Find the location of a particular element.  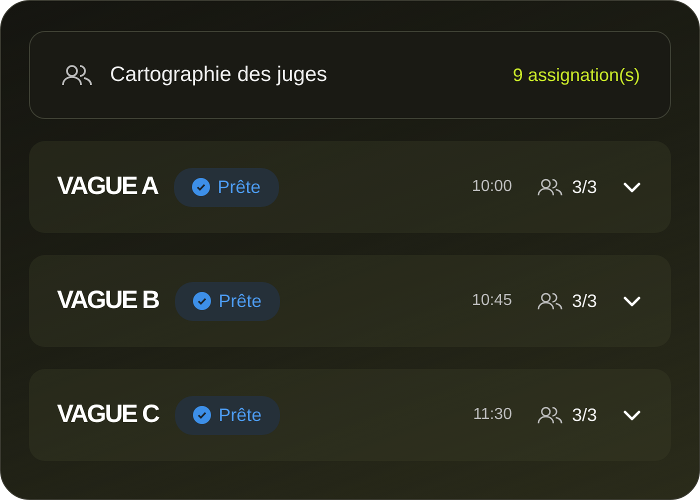

wave-name: VAGUE B is located at coordinates (108, 300).